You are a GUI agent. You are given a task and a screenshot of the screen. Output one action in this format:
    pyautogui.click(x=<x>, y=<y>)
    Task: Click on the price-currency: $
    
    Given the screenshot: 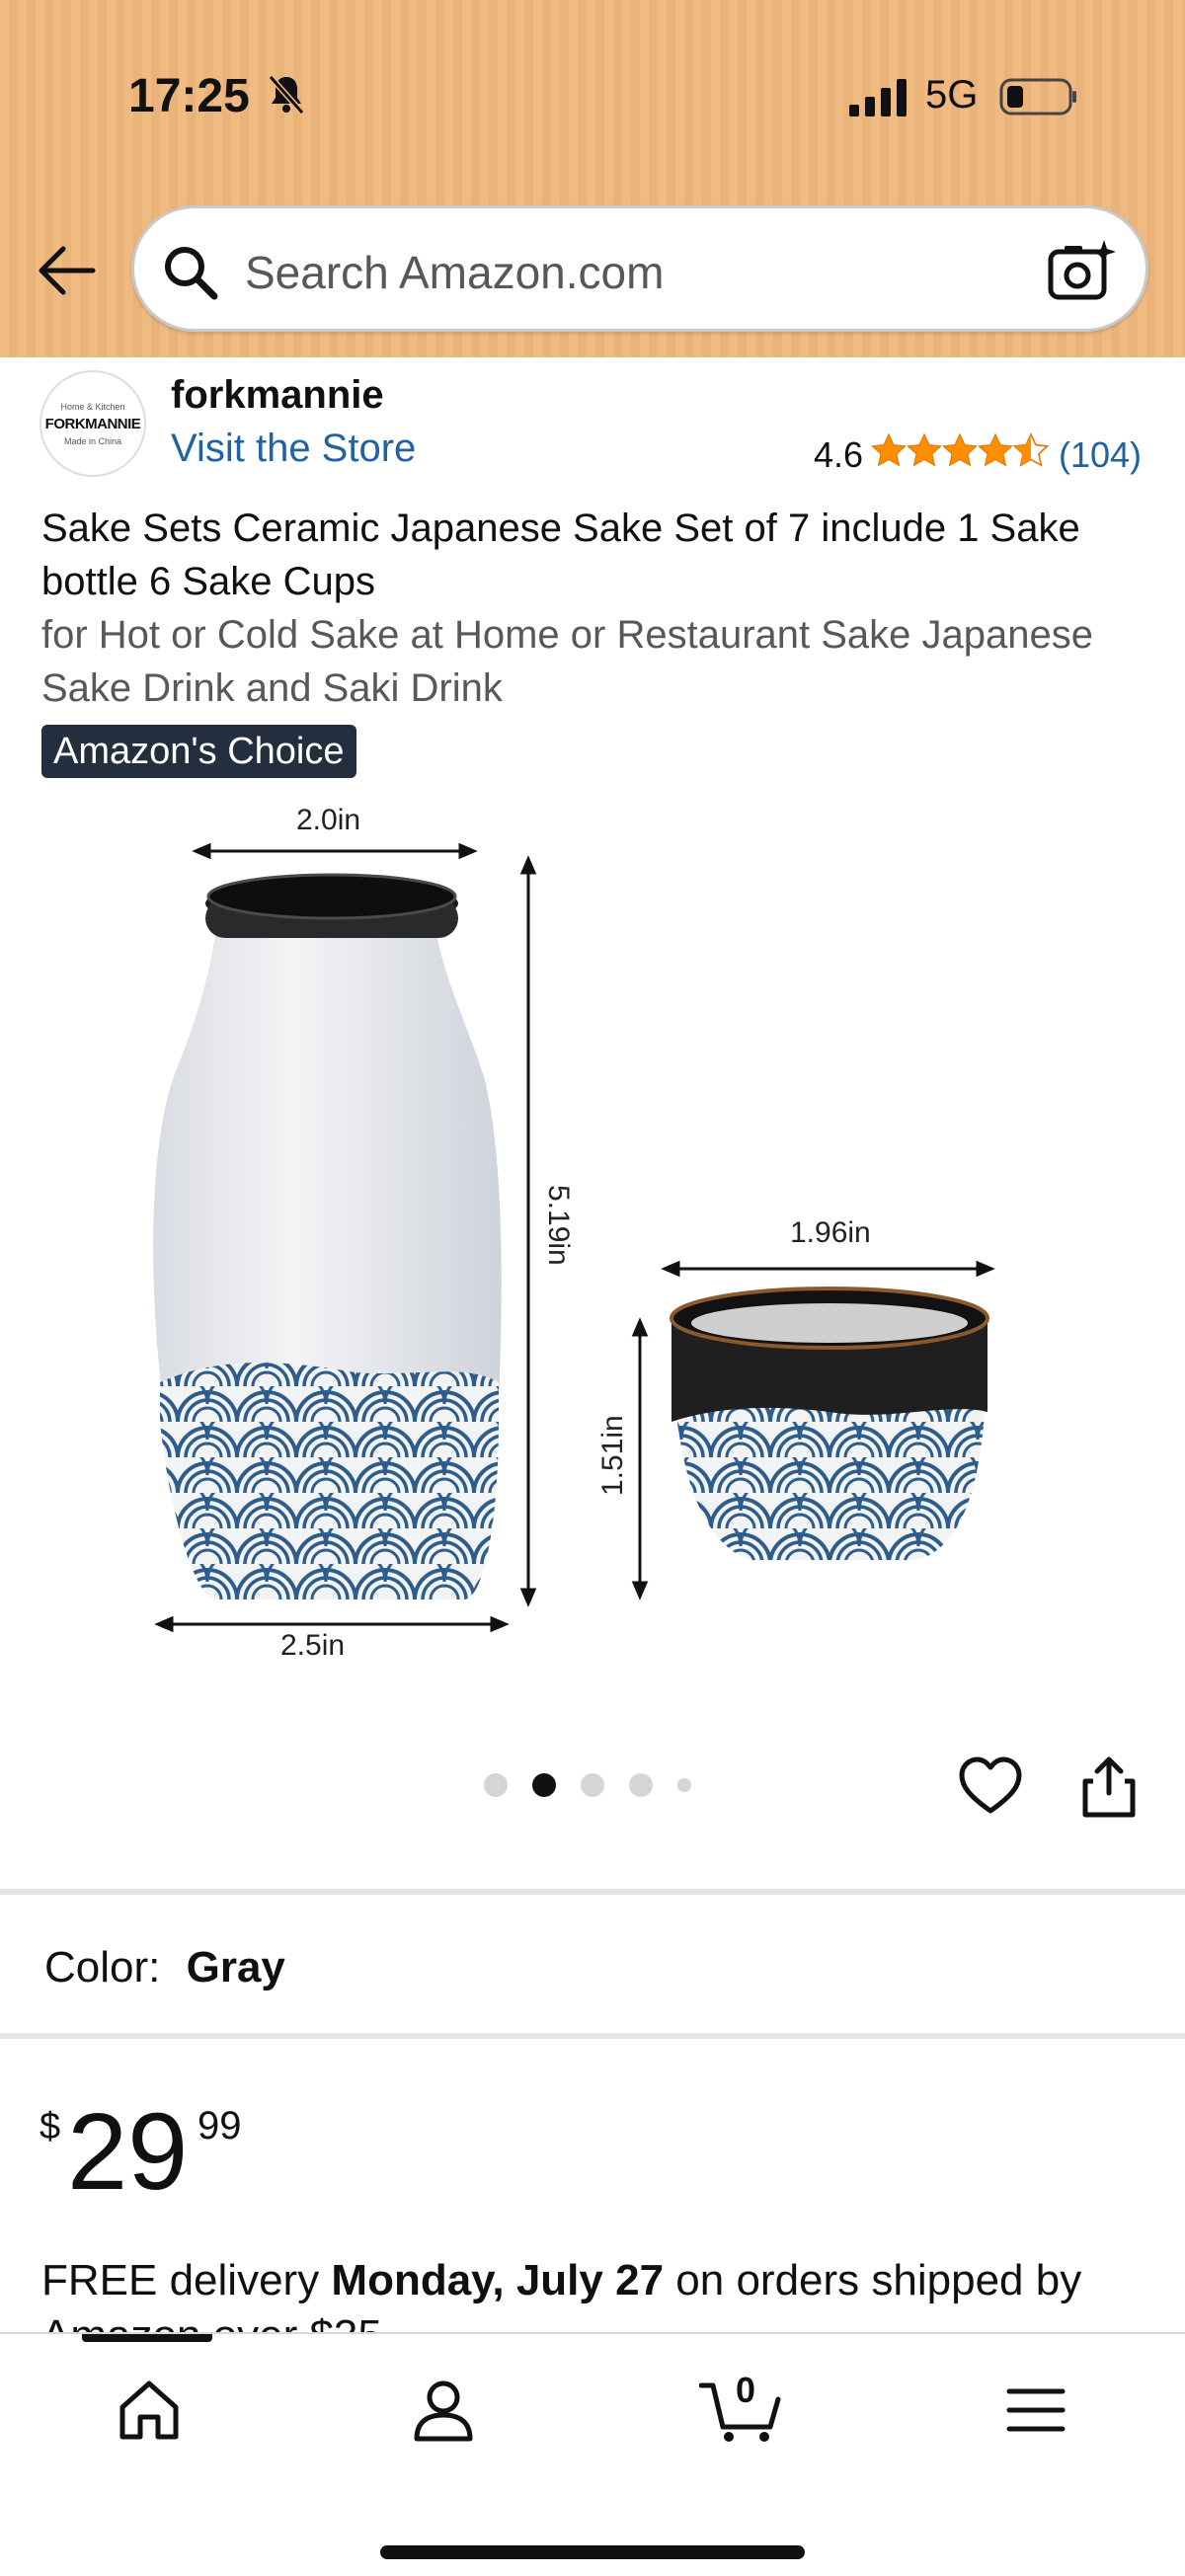 What is the action you would take?
    pyautogui.click(x=51, y=2126)
    